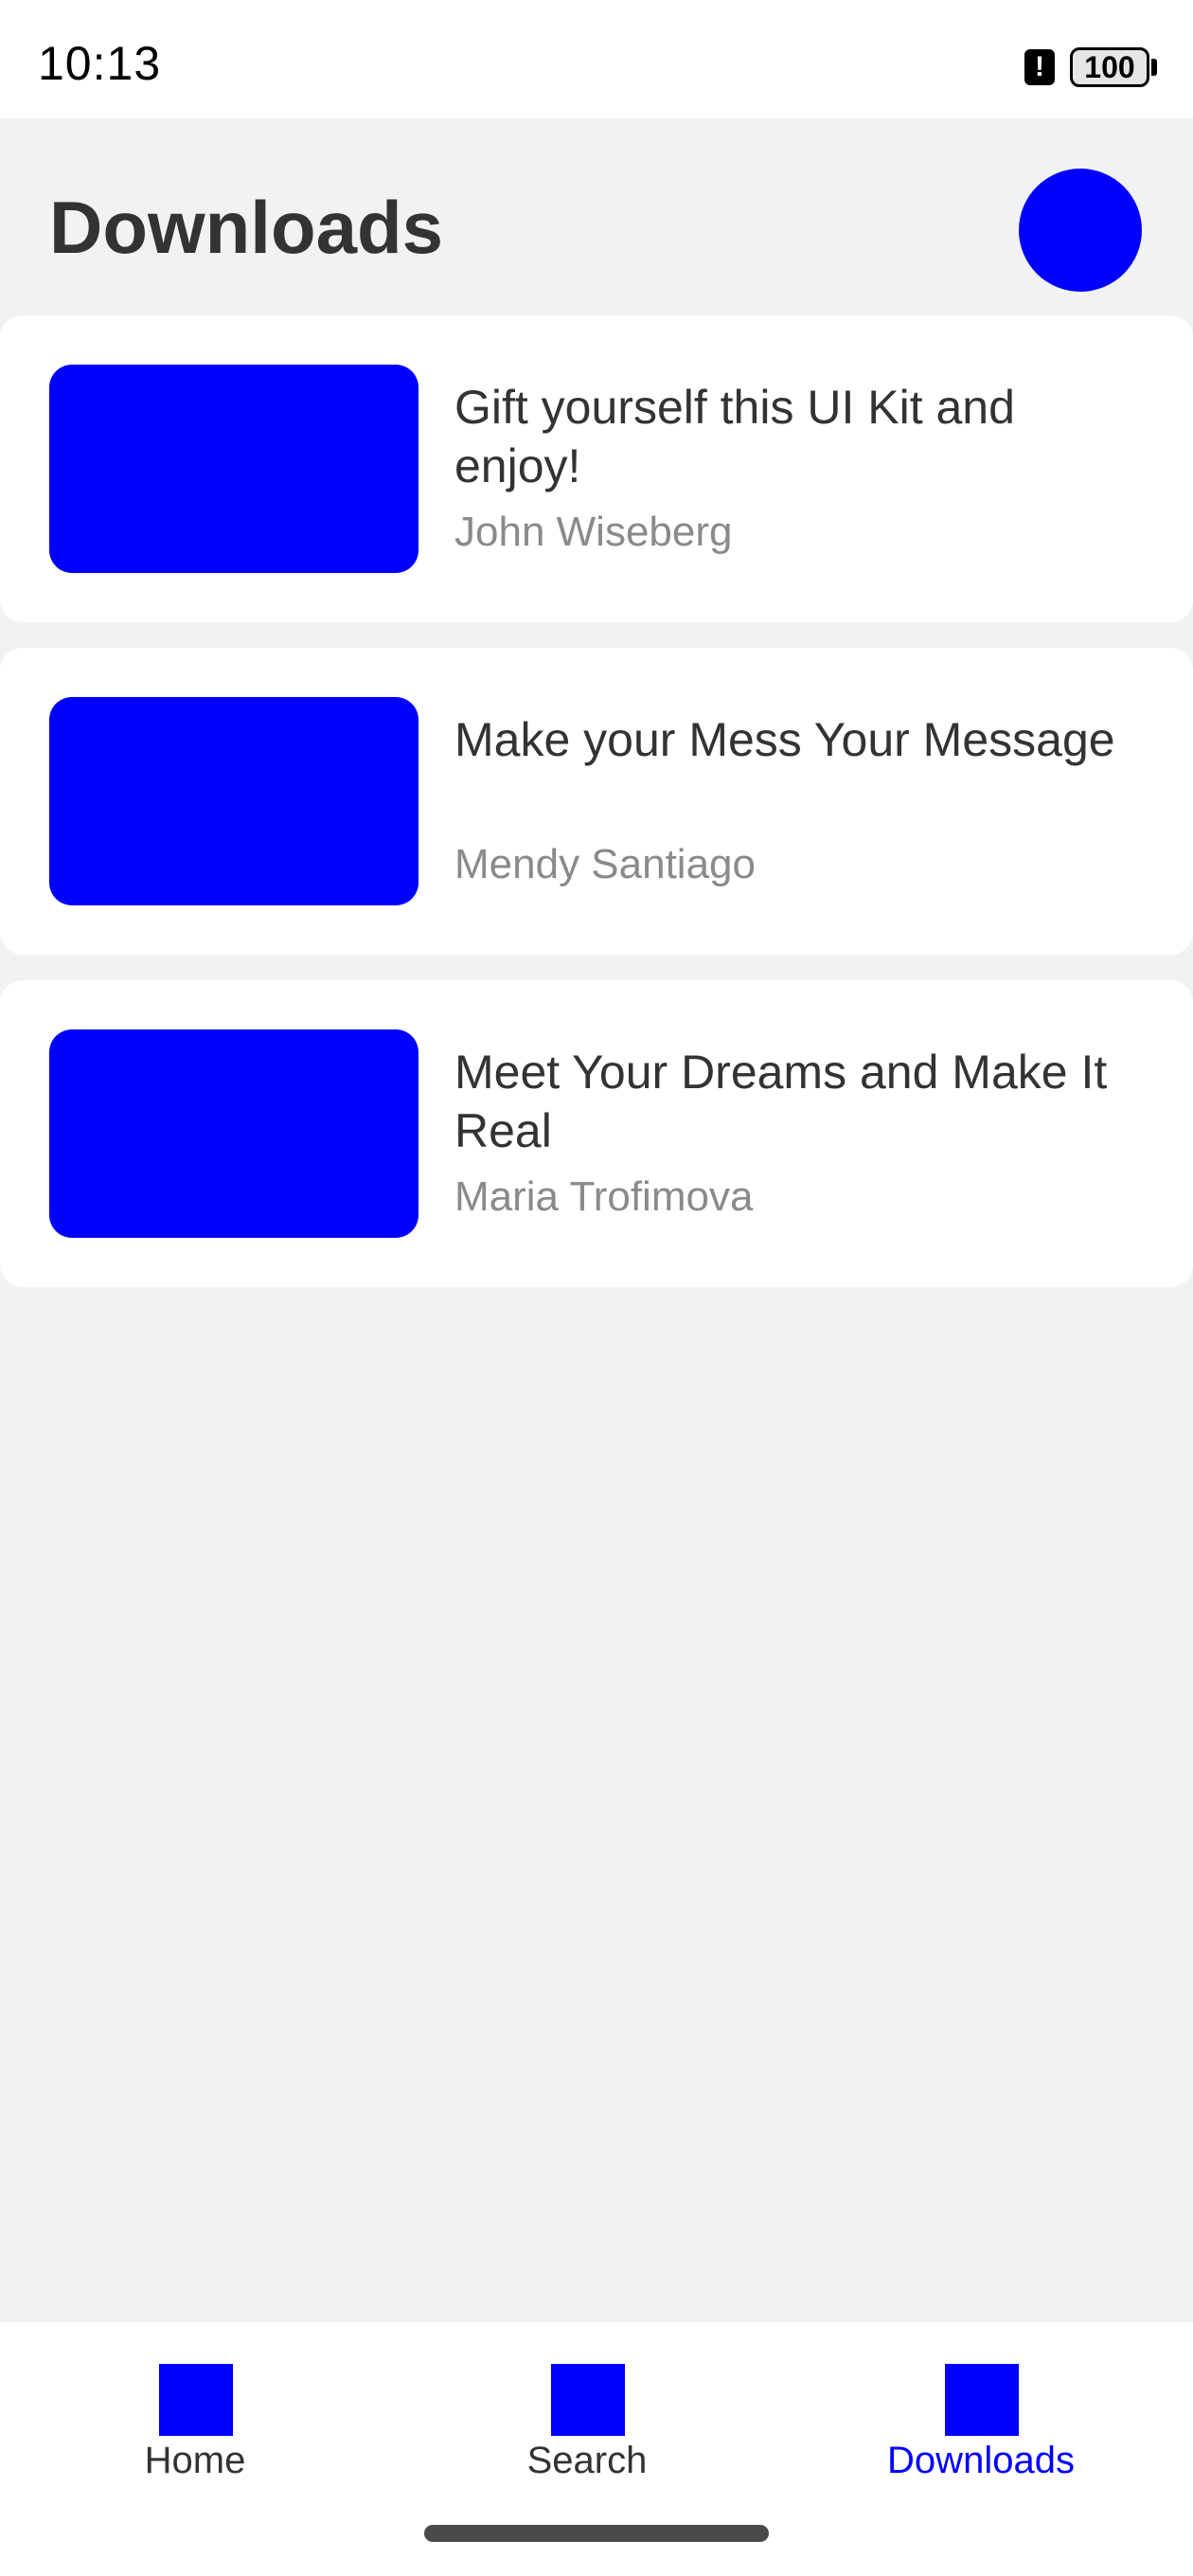 This screenshot has width=1193, height=2576. What do you see at coordinates (604, 1196) in the screenshot?
I see `download-author: Maria Trofimova` at bounding box center [604, 1196].